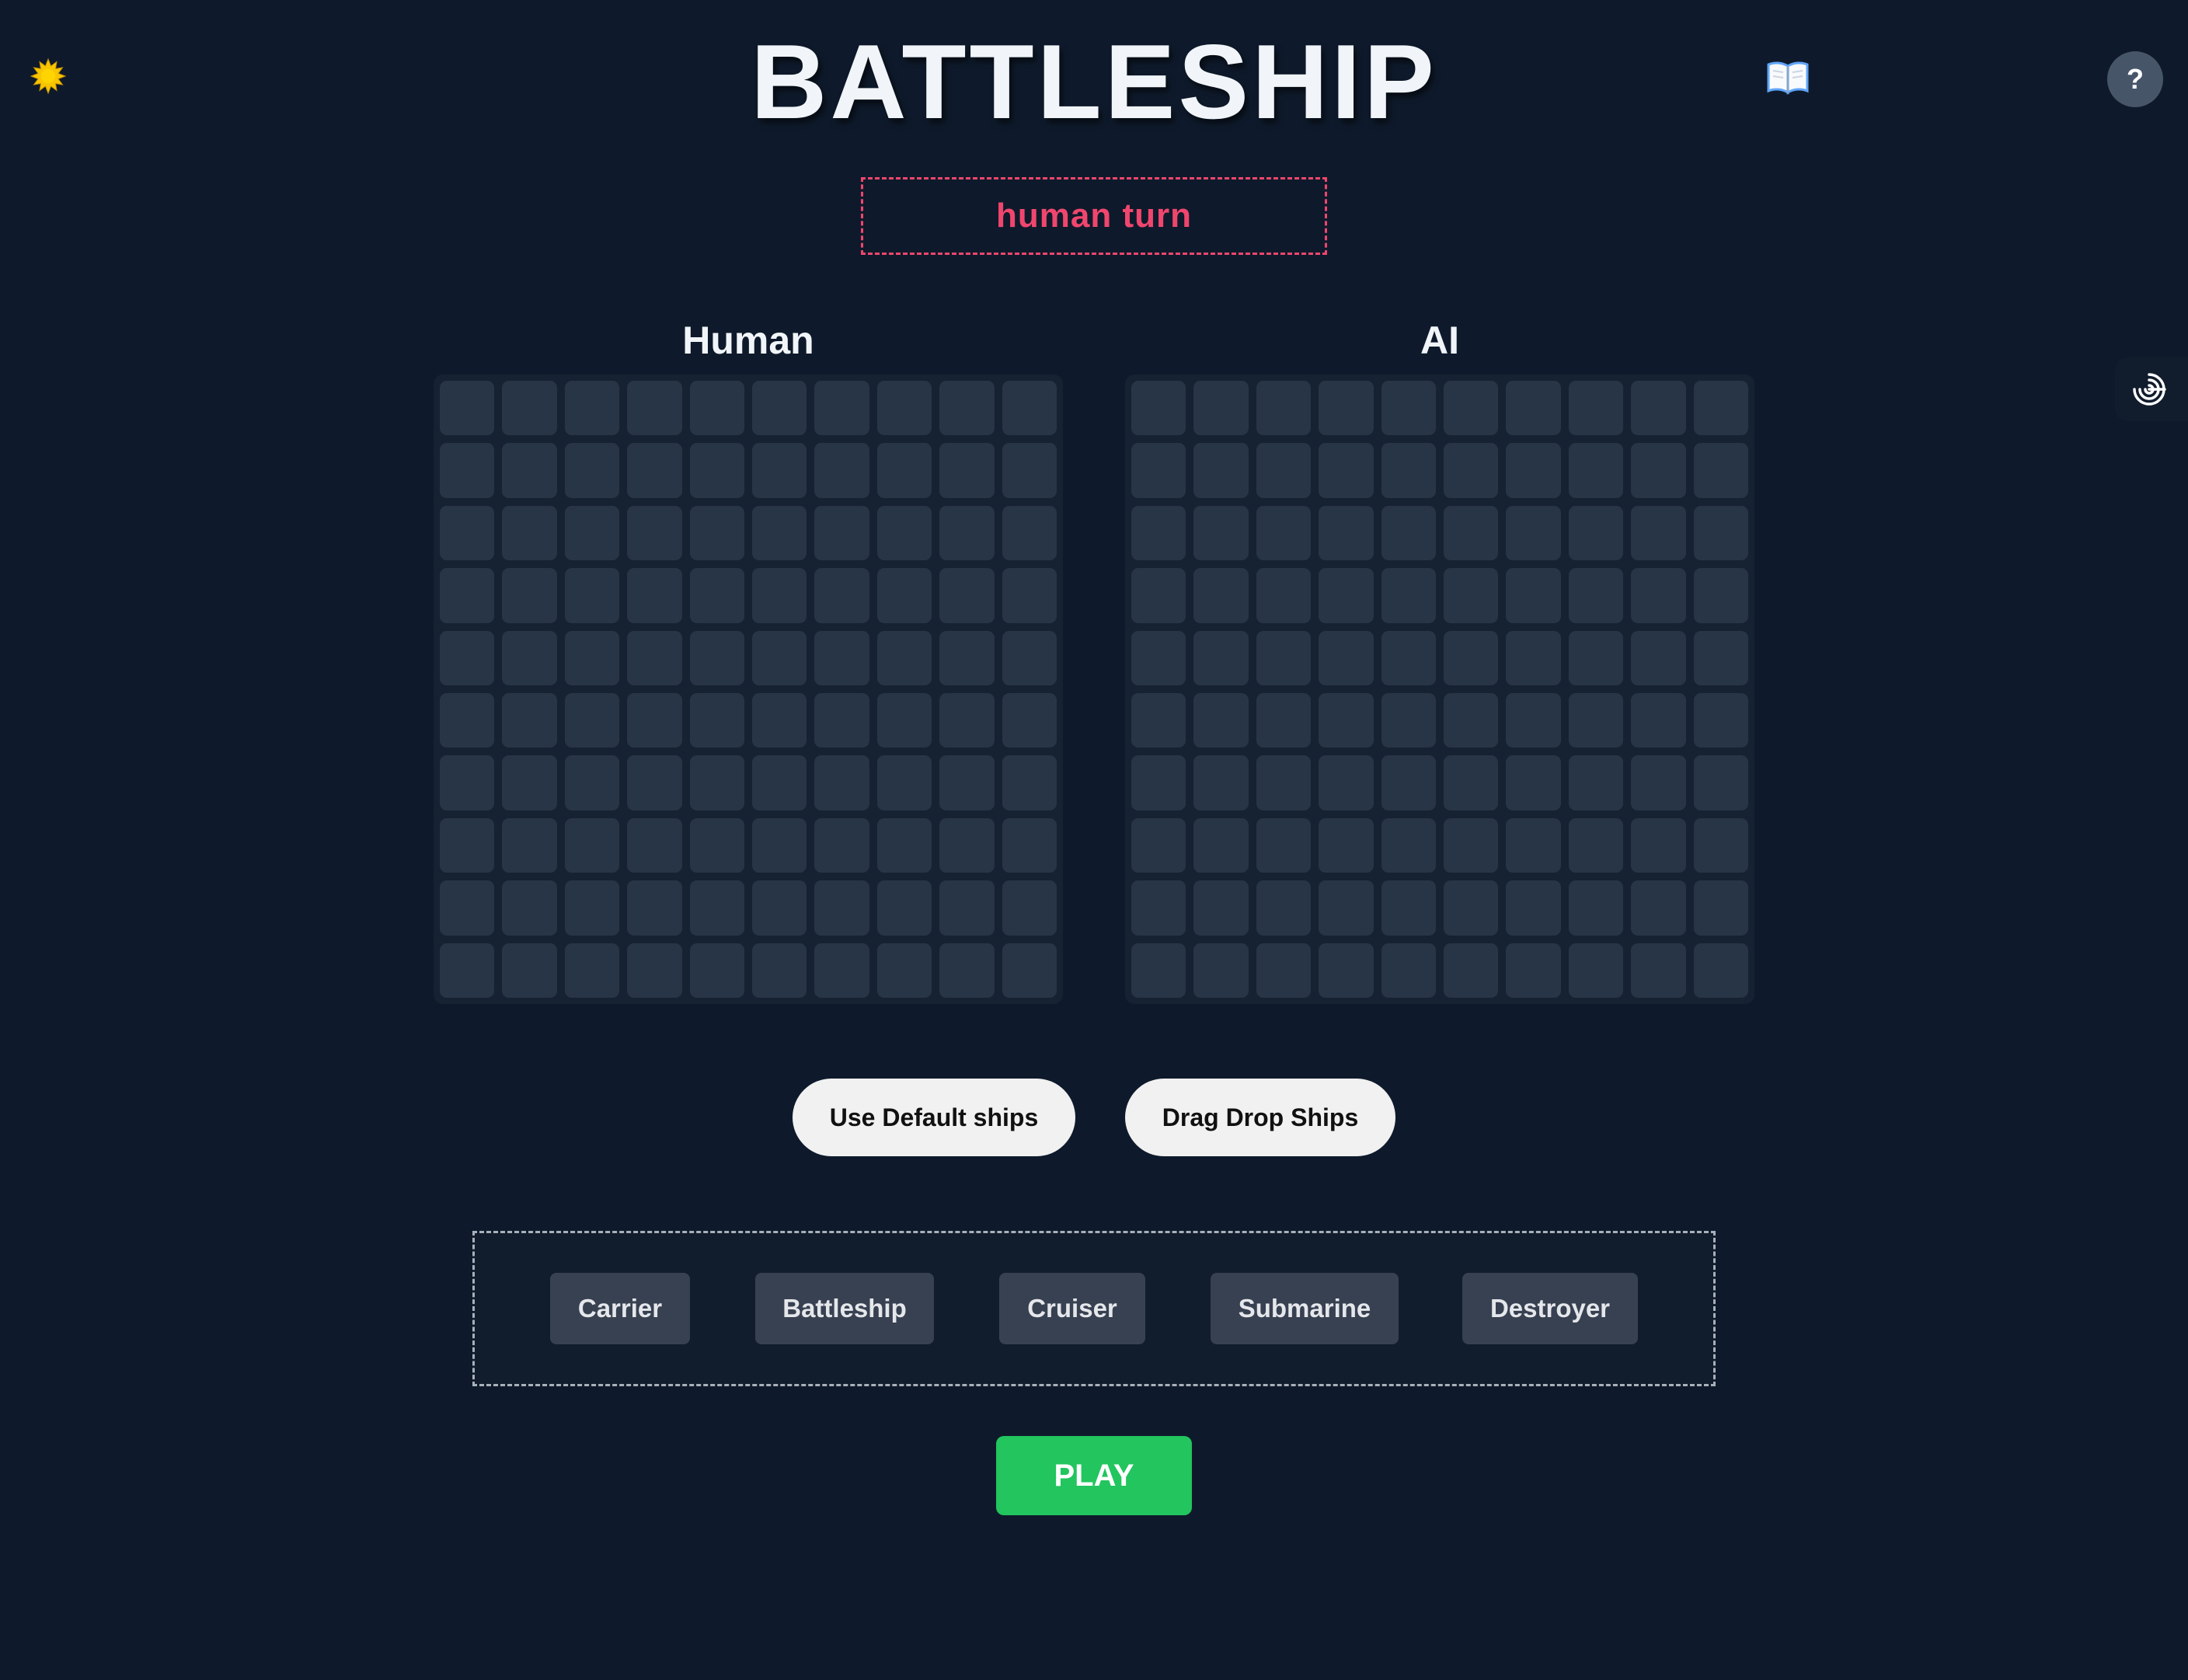 The height and width of the screenshot is (1680, 2188). What do you see at coordinates (844, 1309) in the screenshot?
I see `ship-battleship: Battleship` at bounding box center [844, 1309].